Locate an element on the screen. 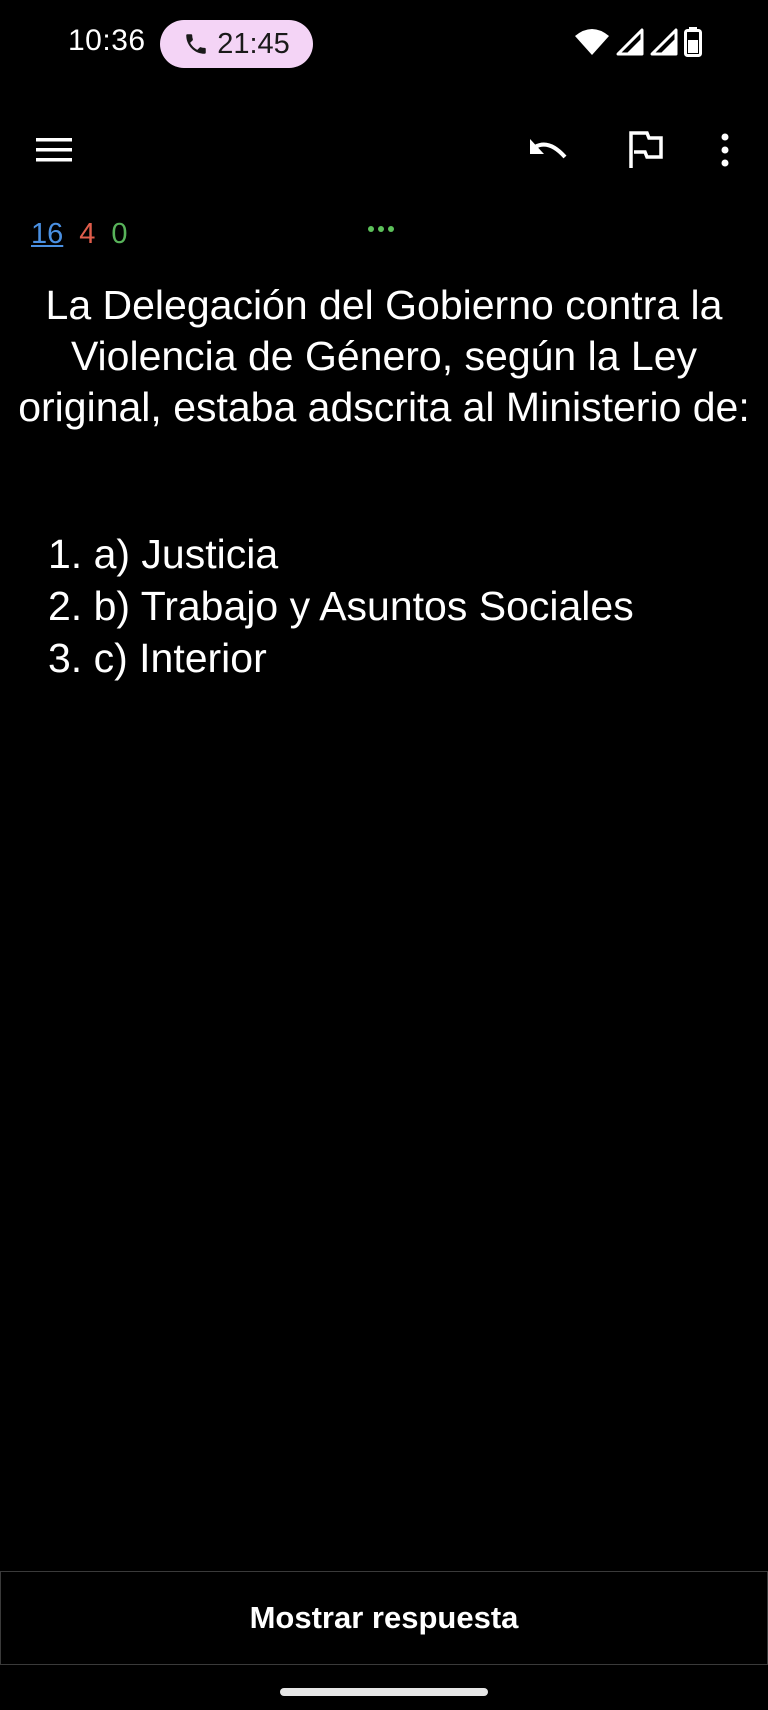 This screenshot has height=1710, width=768. navigation-handle is located at coordinates (384, 1692).